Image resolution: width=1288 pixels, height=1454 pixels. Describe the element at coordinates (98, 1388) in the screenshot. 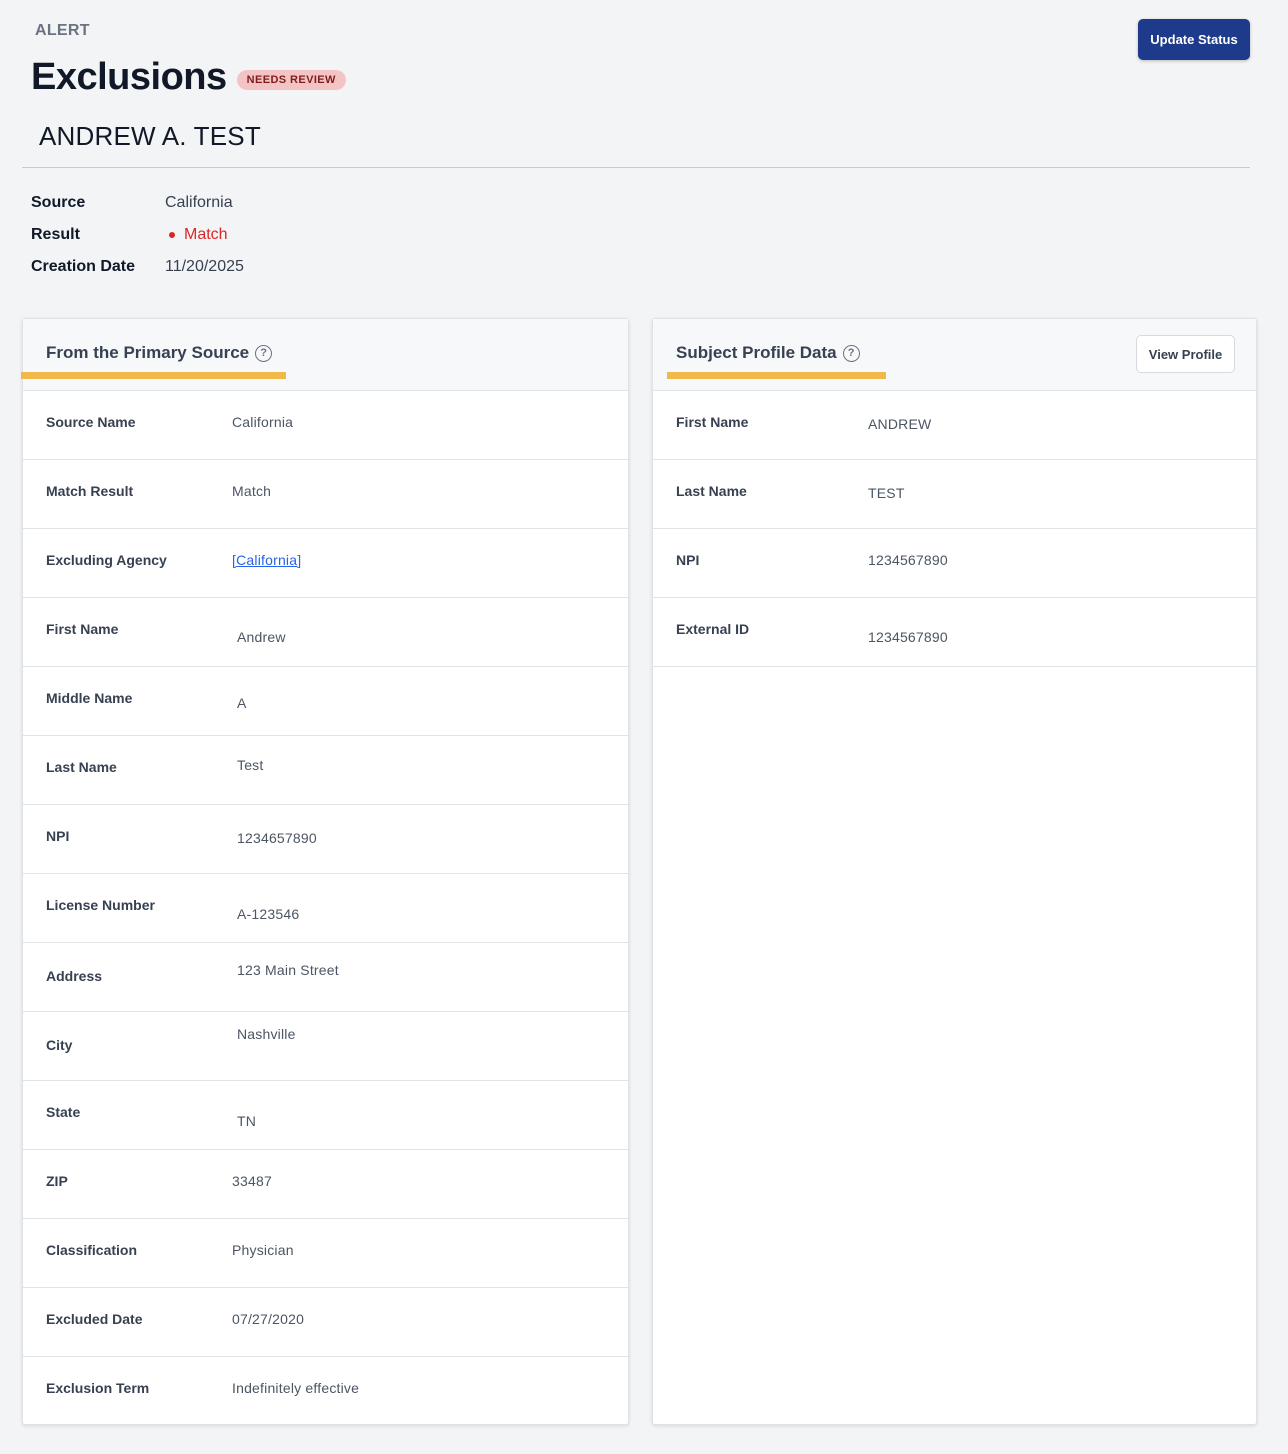

I see `field-label: Exclusion Term` at that location.